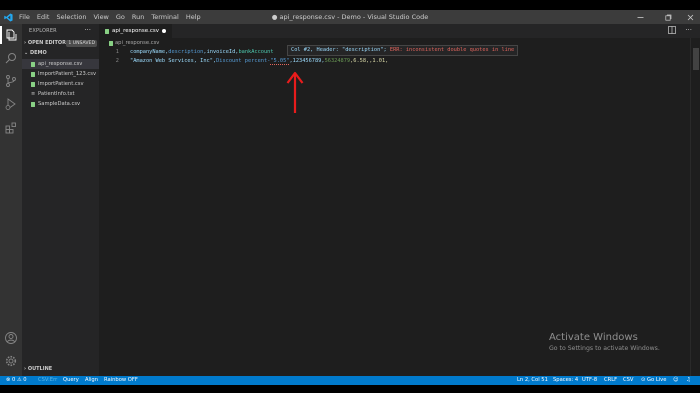 The width and height of the screenshot is (700, 393). I want to click on bottom-border, so click(350, 389).